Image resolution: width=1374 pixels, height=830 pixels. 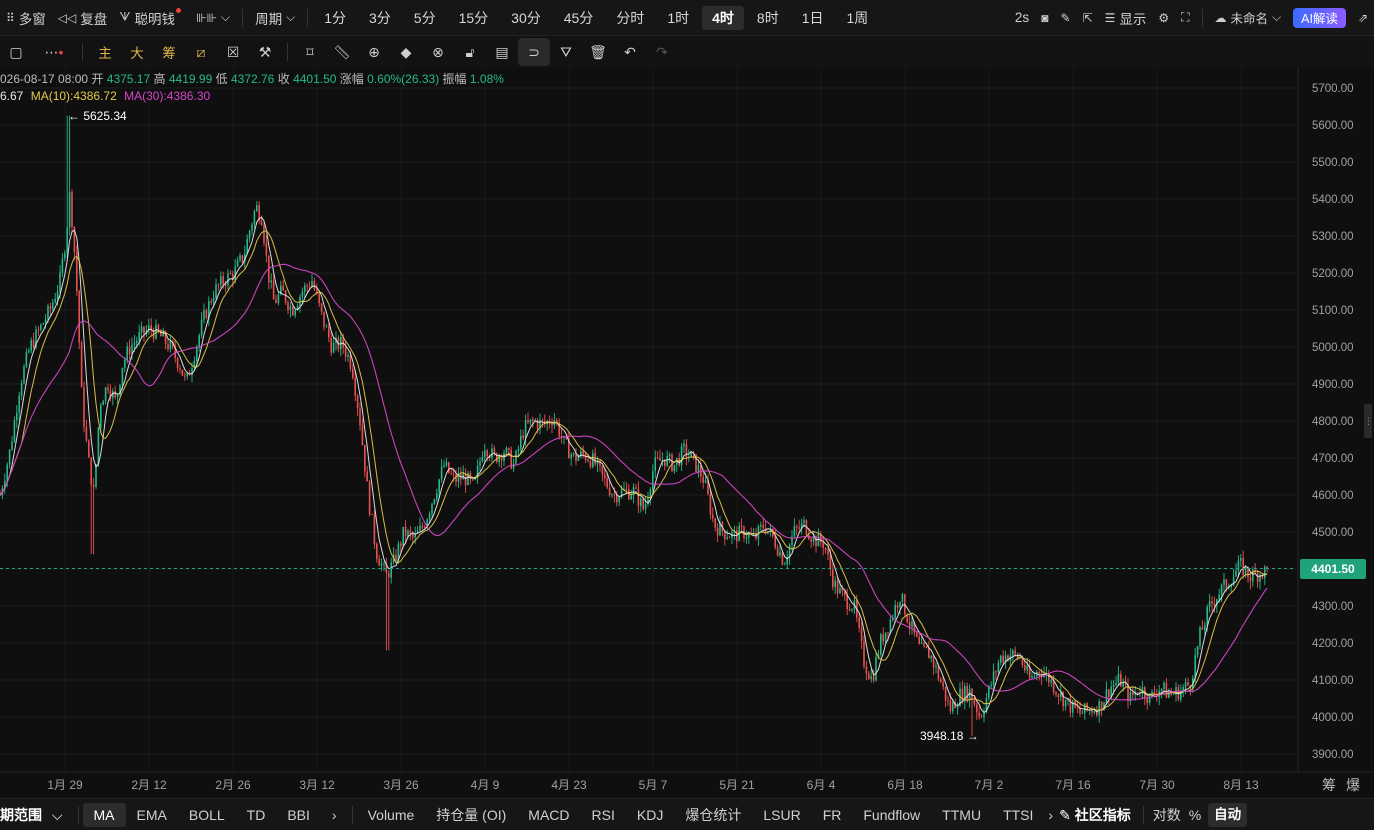 What do you see at coordinates (391, 815) in the screenshot?
I see `sub-indicator-tab: Volume` at bounding box center [391, 815].